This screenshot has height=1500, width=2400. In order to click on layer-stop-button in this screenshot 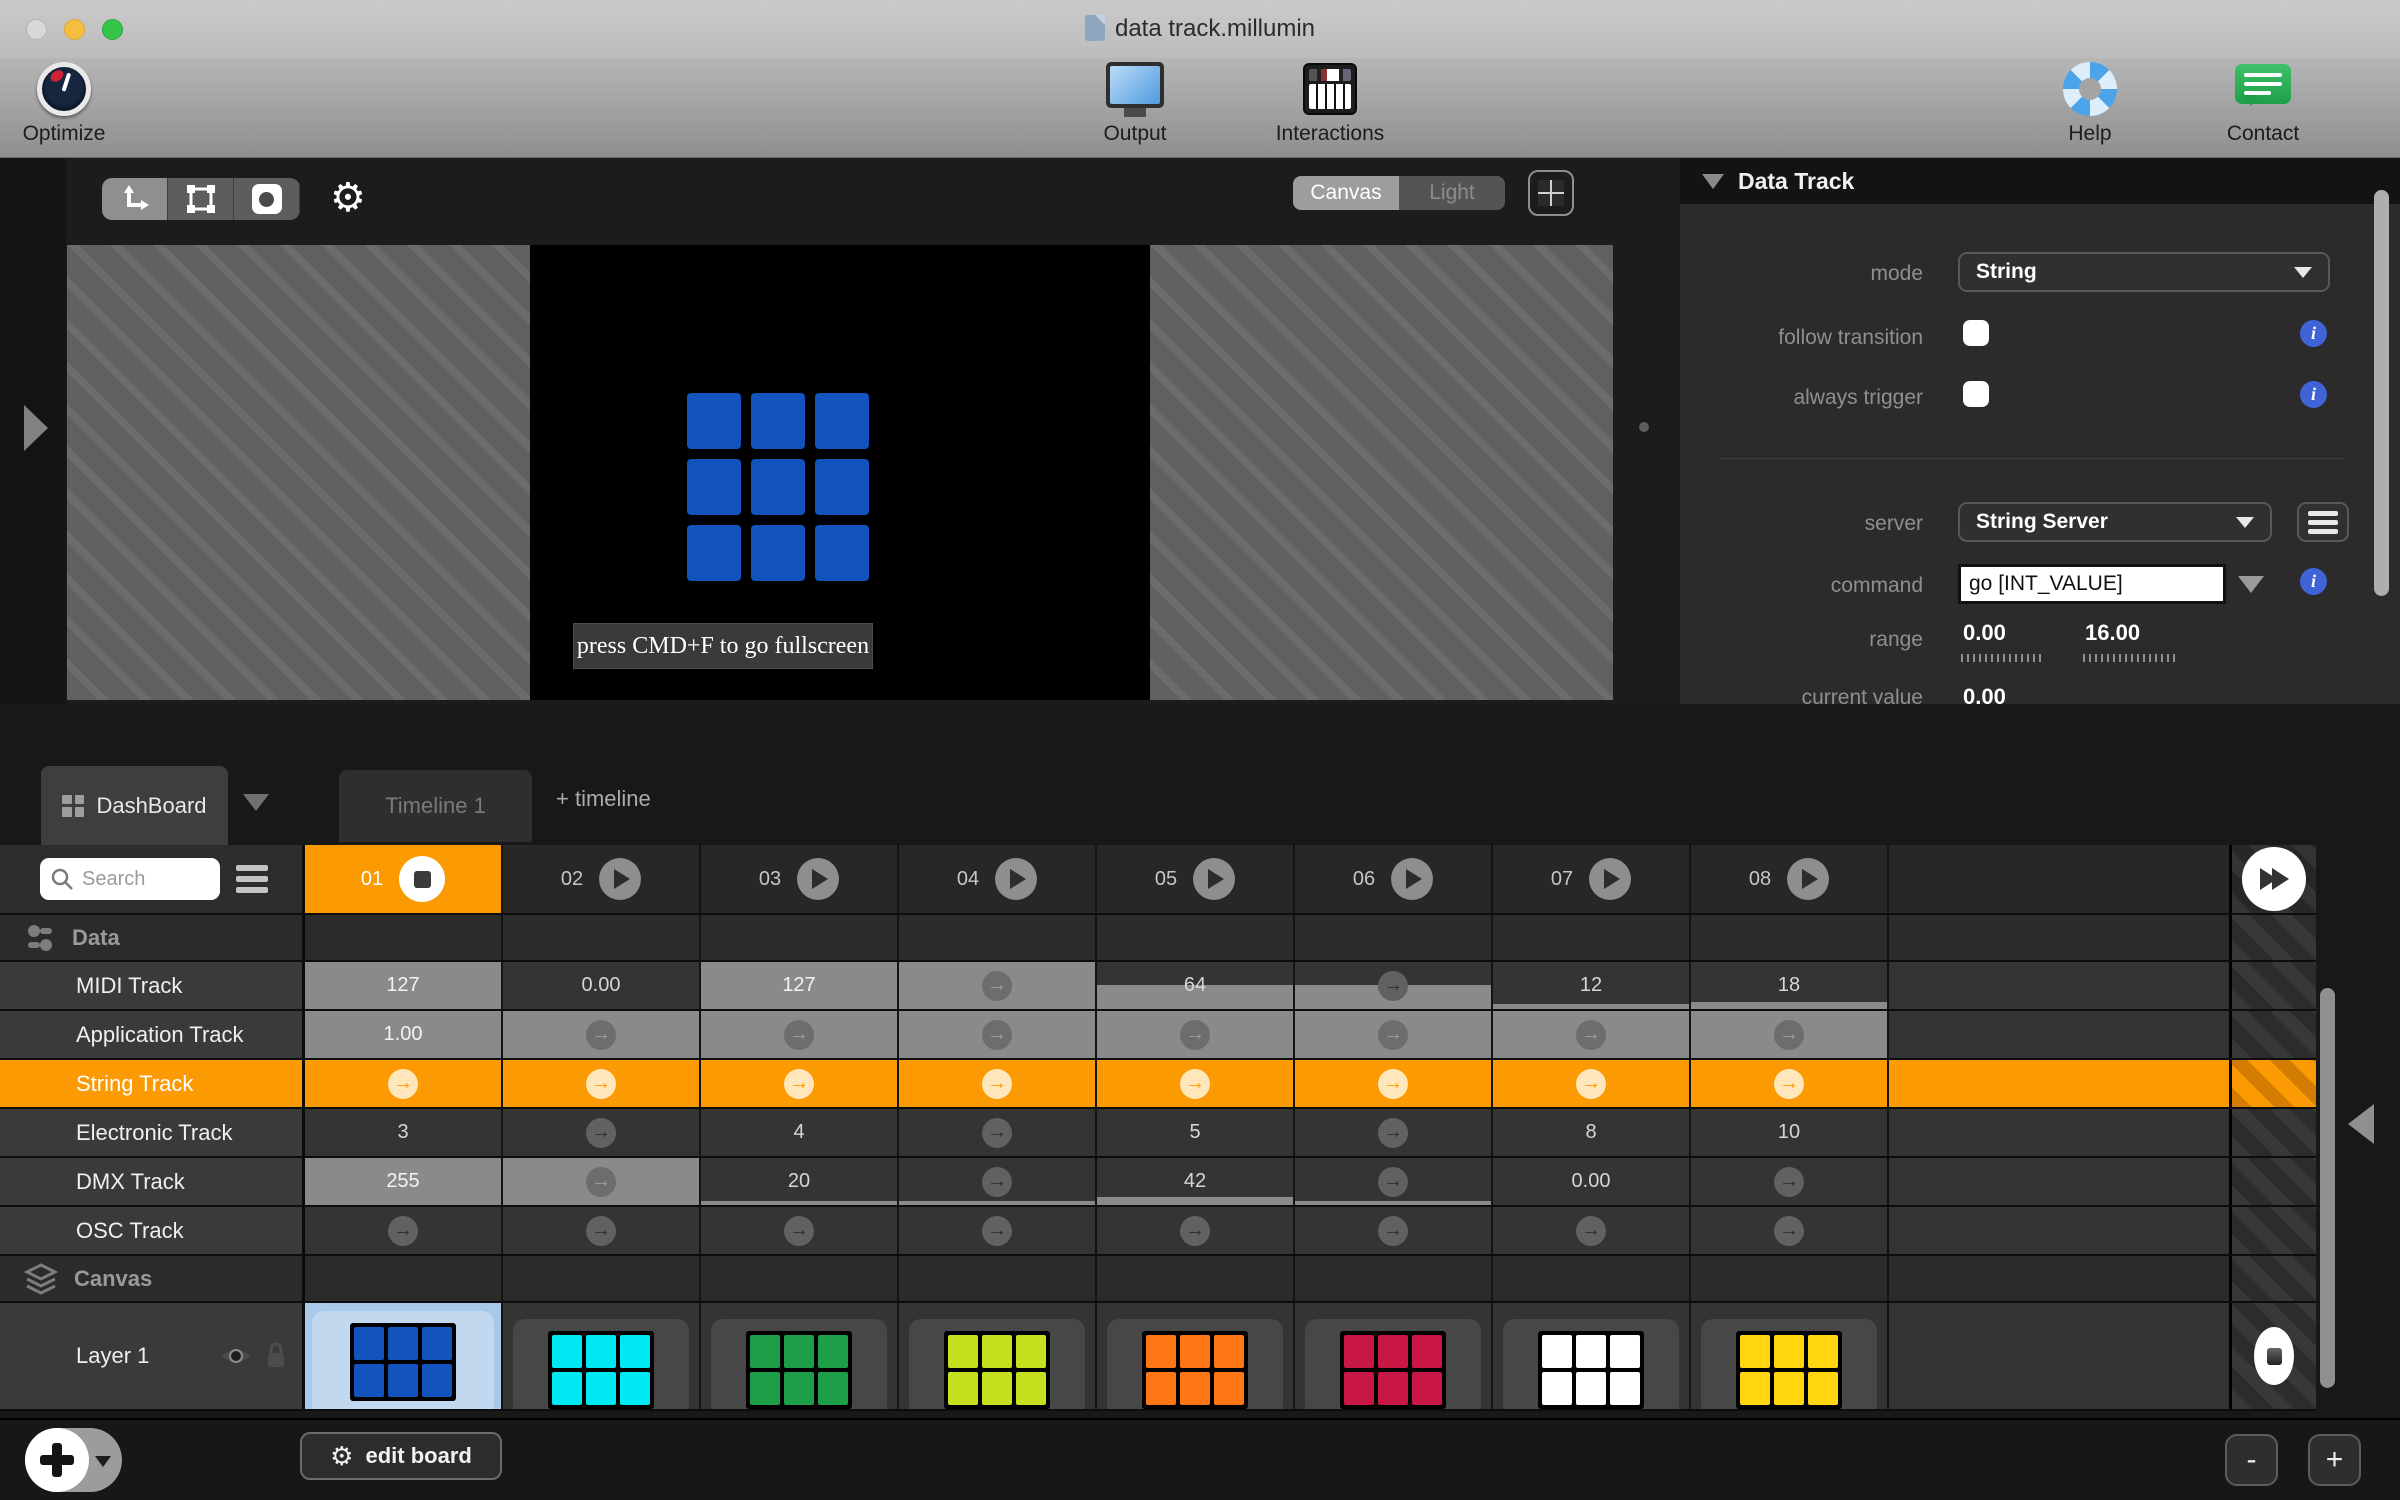, I will do `click(2274, 1356)`.